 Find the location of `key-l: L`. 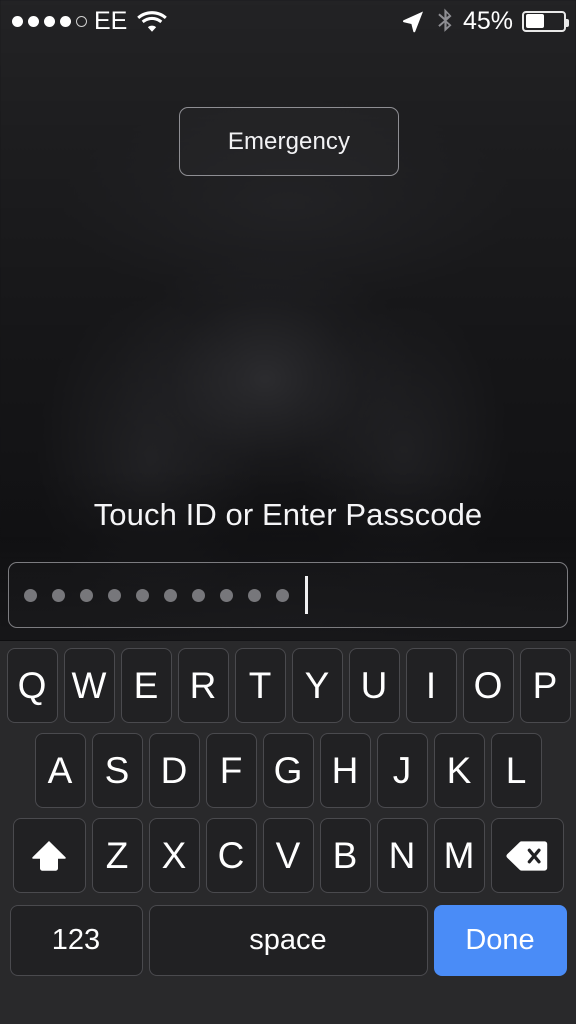

key-l: L is located at coordinates (516, 770).